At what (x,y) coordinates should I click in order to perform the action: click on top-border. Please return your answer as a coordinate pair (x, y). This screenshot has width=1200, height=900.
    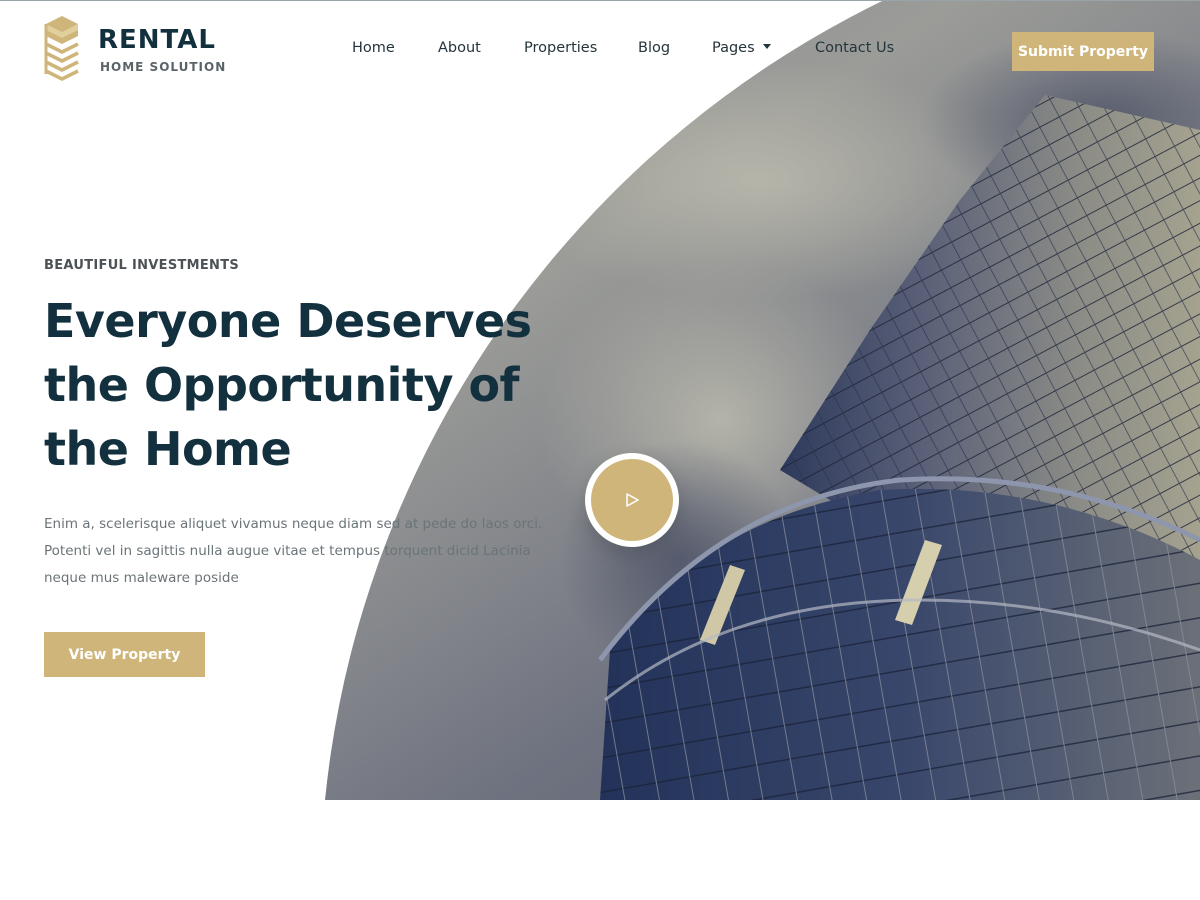
    Looking at the image, I should click on (600, 0).